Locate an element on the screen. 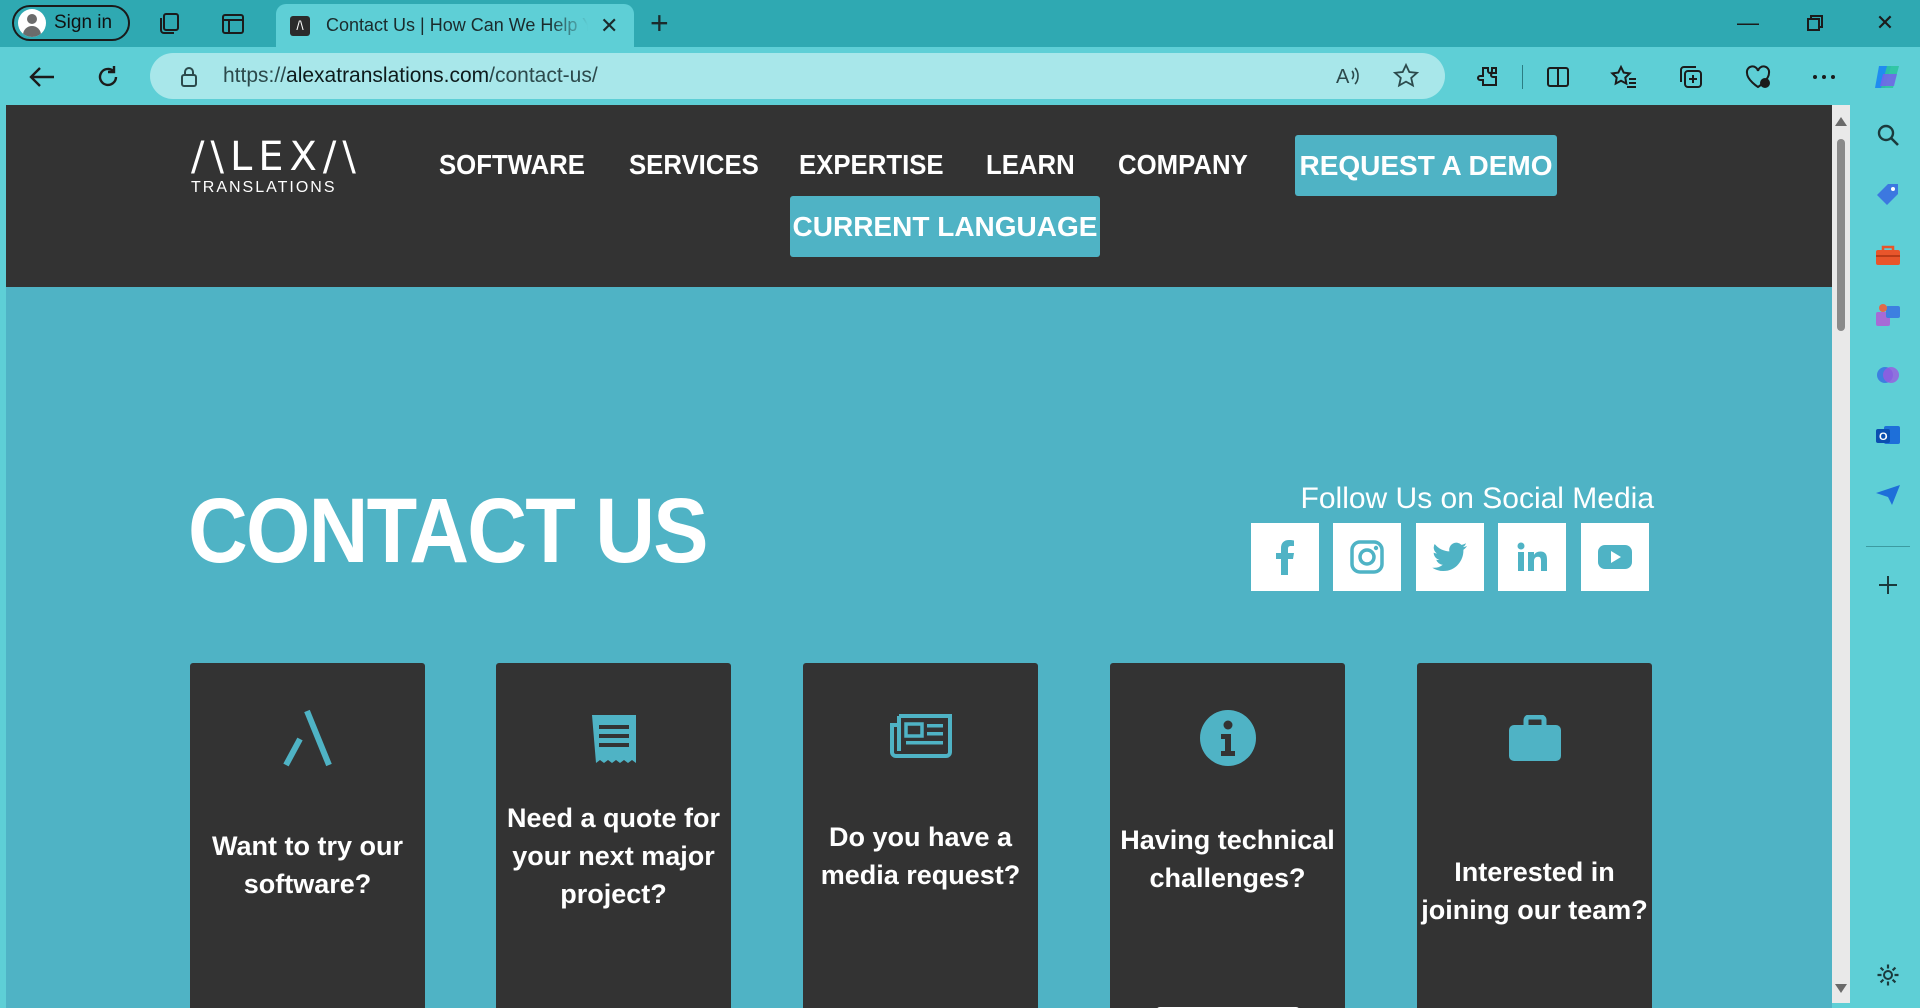 The width and height of the screenshot is (1920, 1008). info-icon is located at coordinates (1227, 738).